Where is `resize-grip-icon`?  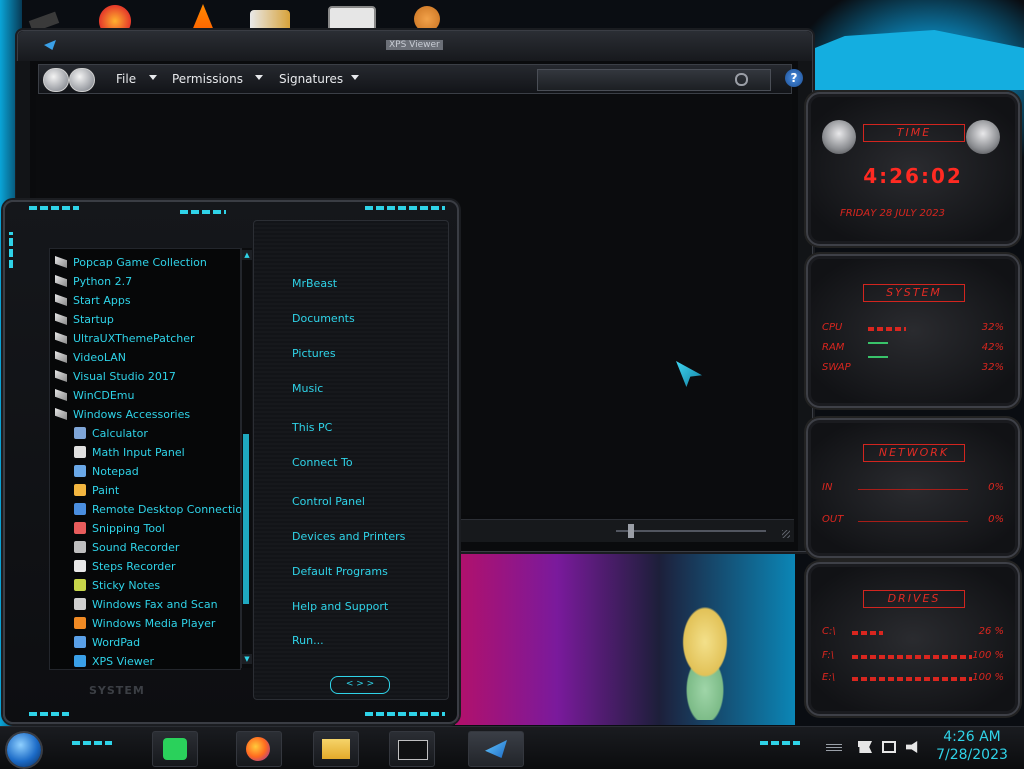
resize-grip-icon is located at coordinates (786, 534).